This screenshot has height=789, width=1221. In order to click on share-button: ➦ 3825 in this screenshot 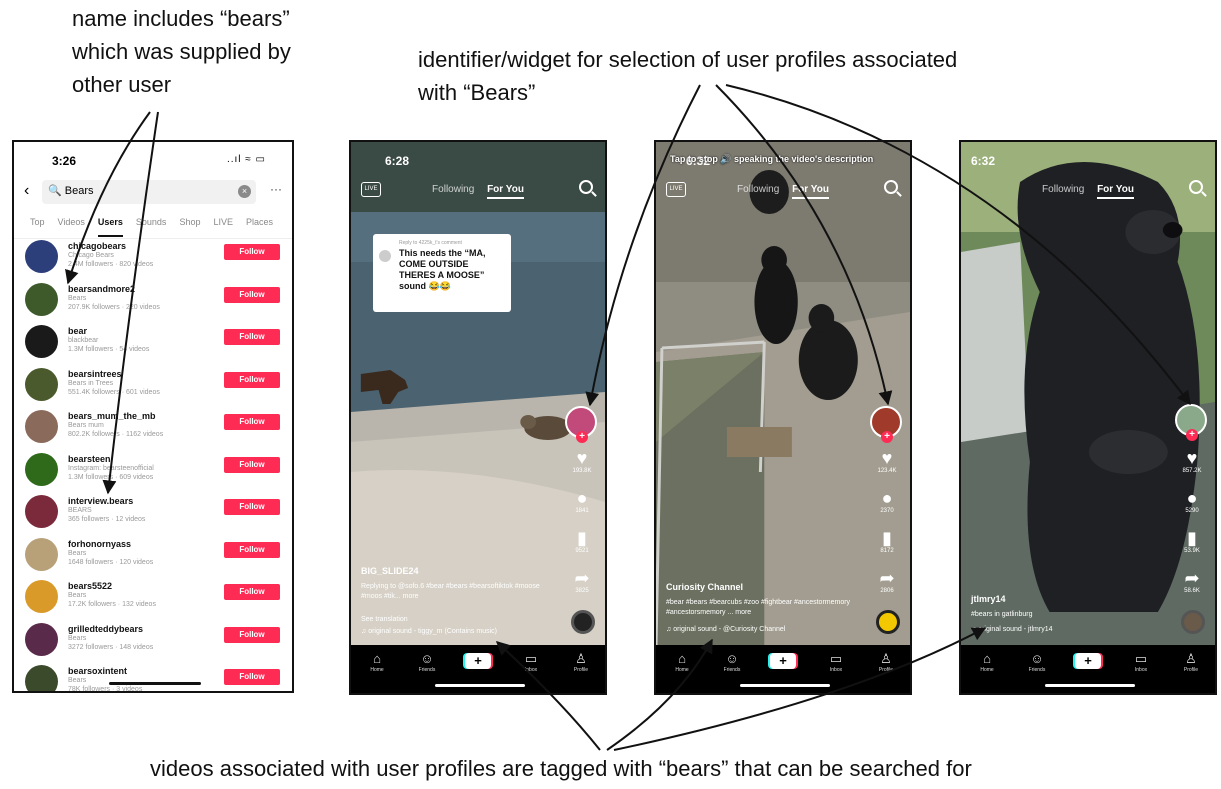, I will do `click(582, 581)`.